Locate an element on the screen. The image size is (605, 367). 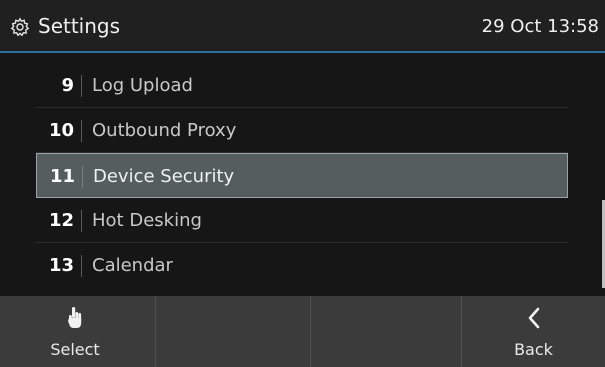
softkey-label: Select is located at coordinates (75, 349).